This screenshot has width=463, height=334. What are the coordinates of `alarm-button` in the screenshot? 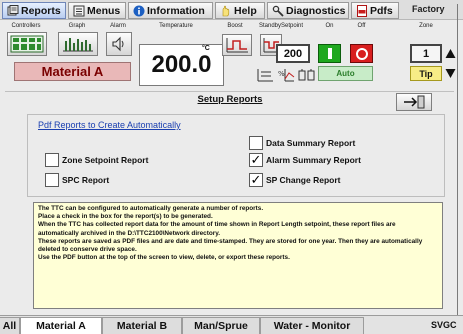 It's located at (119, 44).